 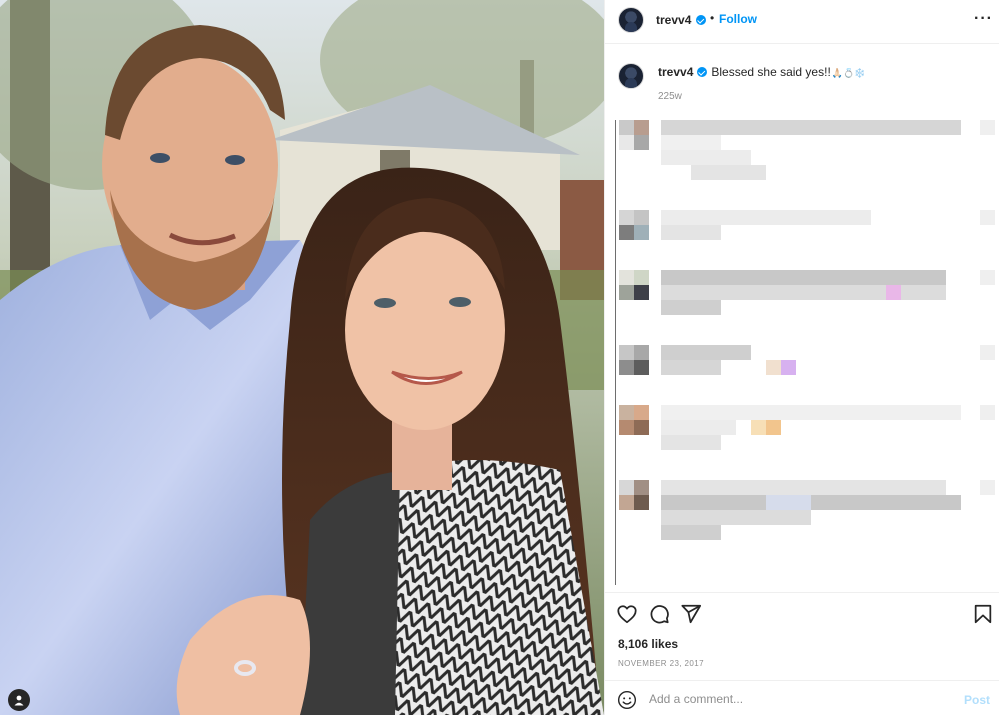 I want to click on add-comment-bar: Post, so click(x=802, y=697).